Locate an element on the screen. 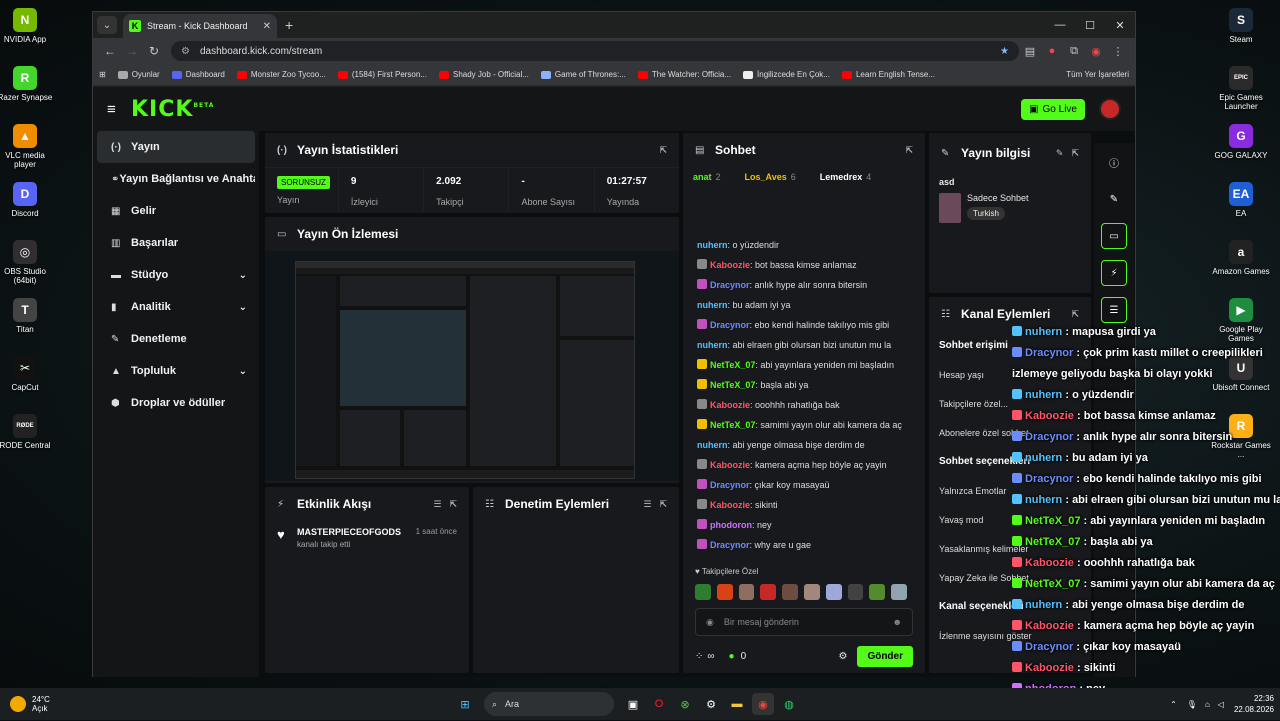 The height and width of the screenshot is (721, 1280). kick-logo: KICKBETA is located at coordinates (172, 109).